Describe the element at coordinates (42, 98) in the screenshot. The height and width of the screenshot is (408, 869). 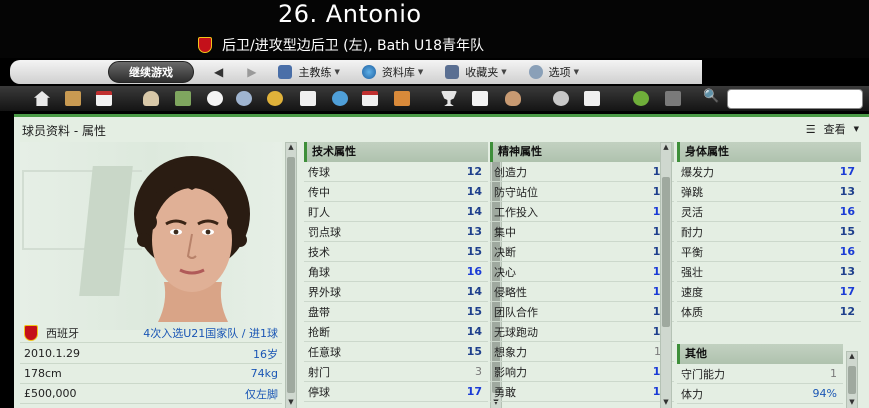
I see `home-icon` at that location.